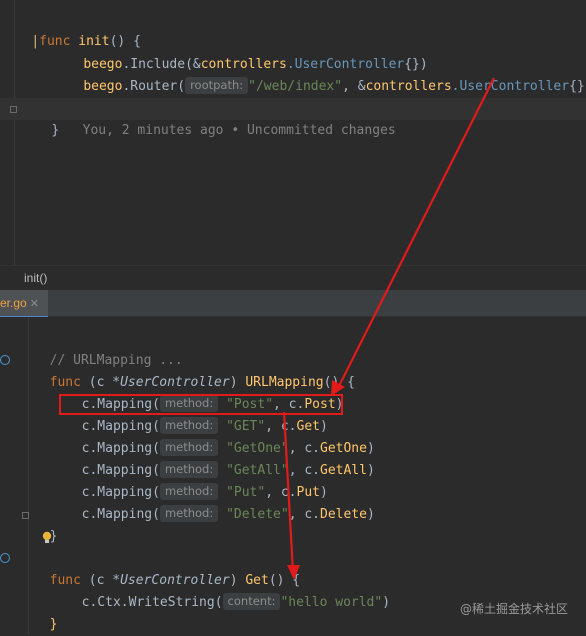 Image resolution: width=586 pixels, height=636 pixels. I want to click on watermark: @稀土掘金技术社区, so click(513, 609).